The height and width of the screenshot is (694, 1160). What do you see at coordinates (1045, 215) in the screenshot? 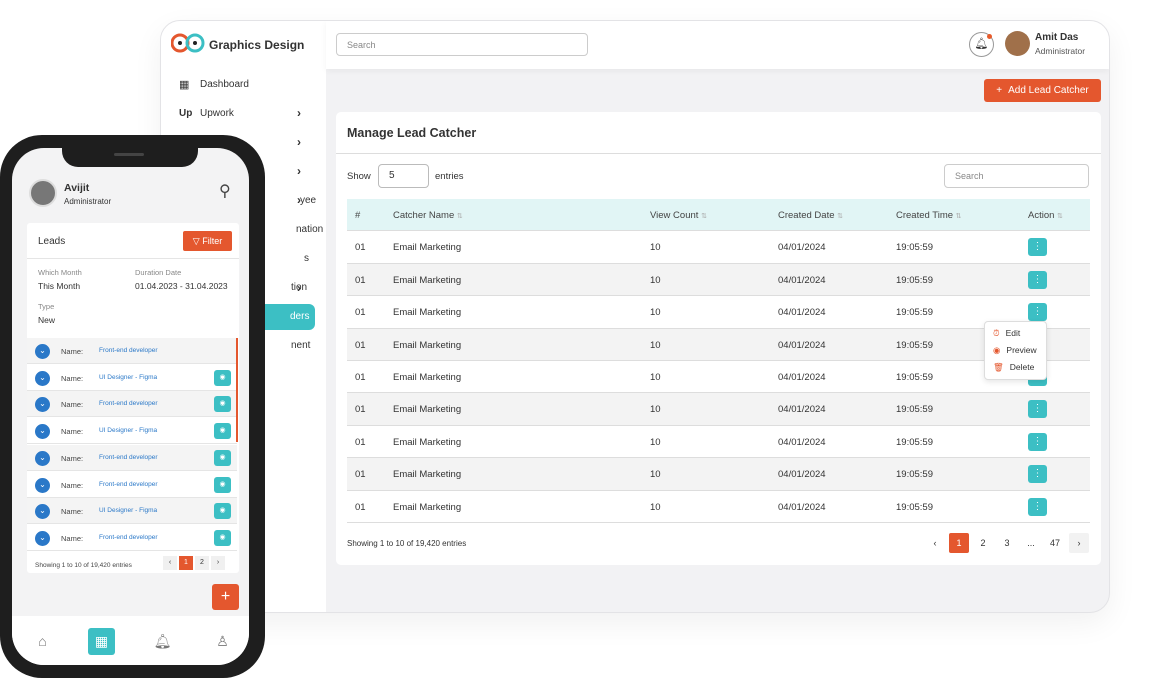
I see `column-header: Action ⇅` at bounding box center [1045, 215].